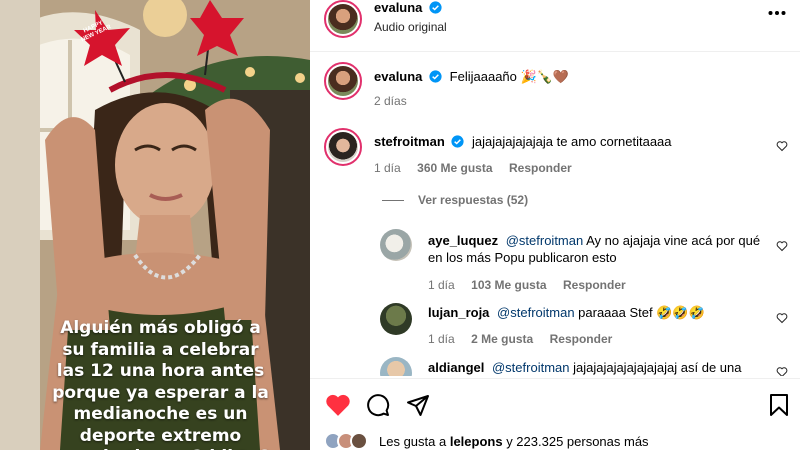  I want to click on likes-user: lelepons, so click(476, 441).